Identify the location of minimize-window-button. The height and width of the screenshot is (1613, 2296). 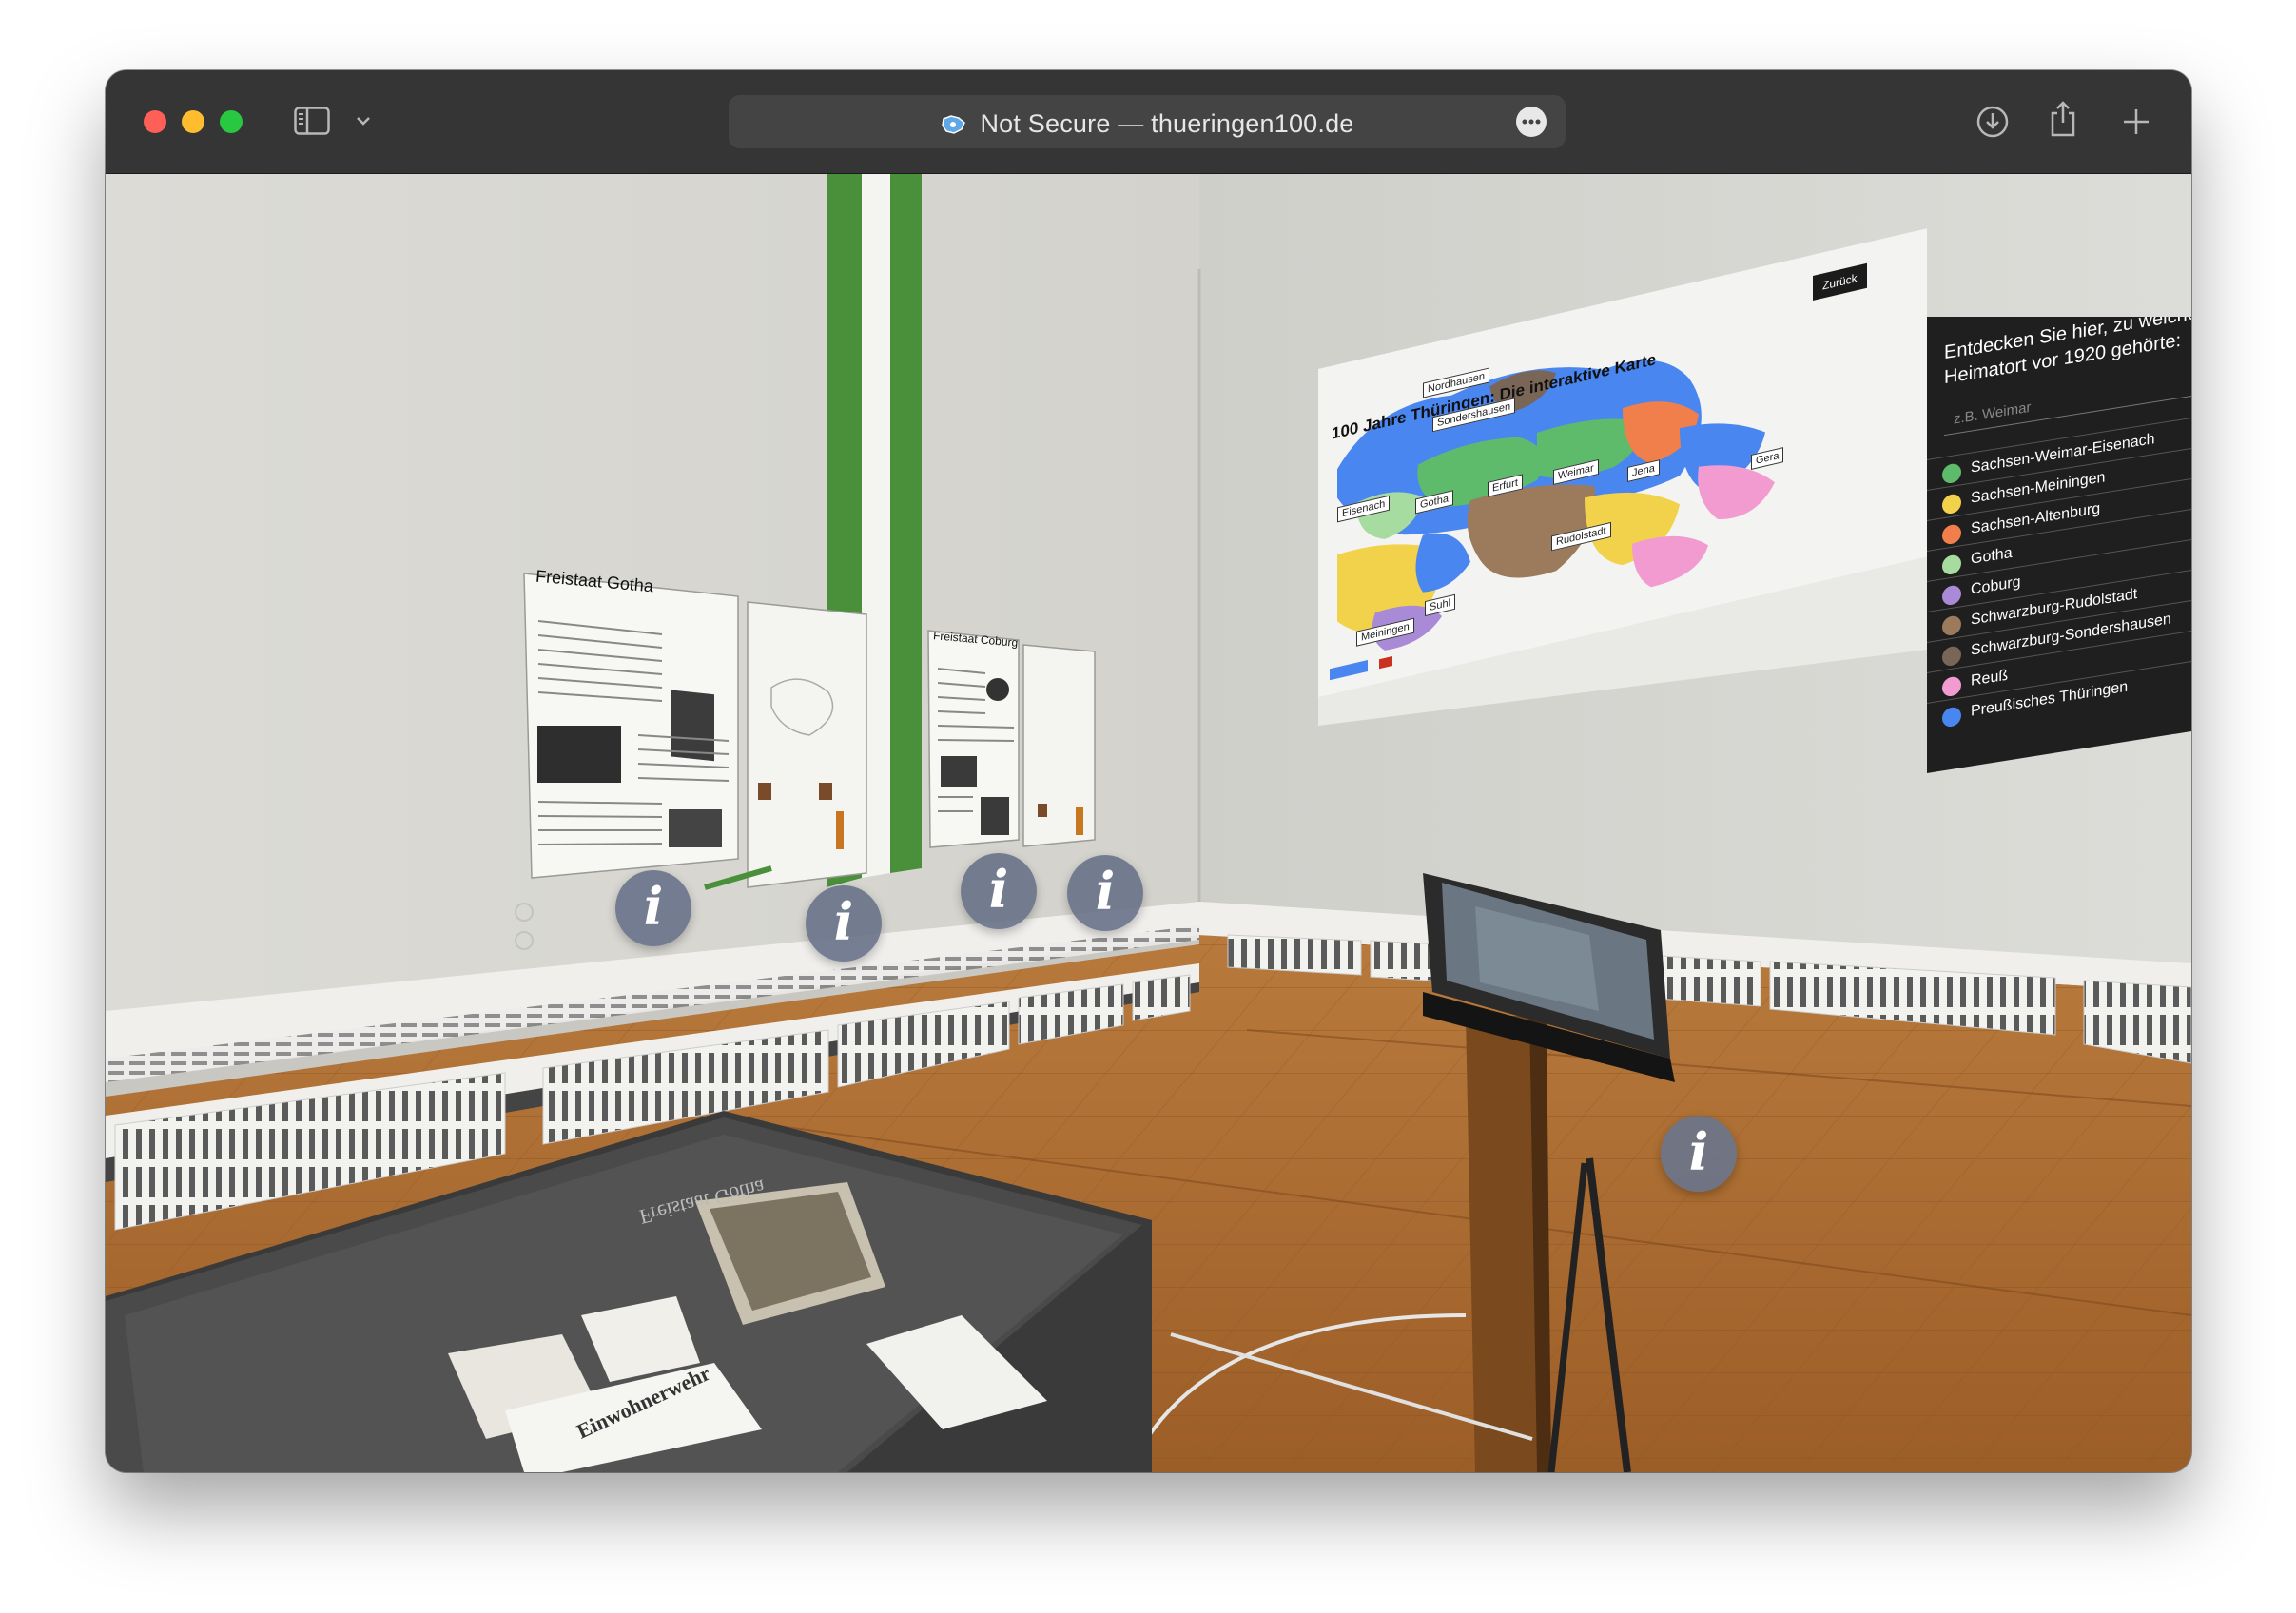
(193, 121).